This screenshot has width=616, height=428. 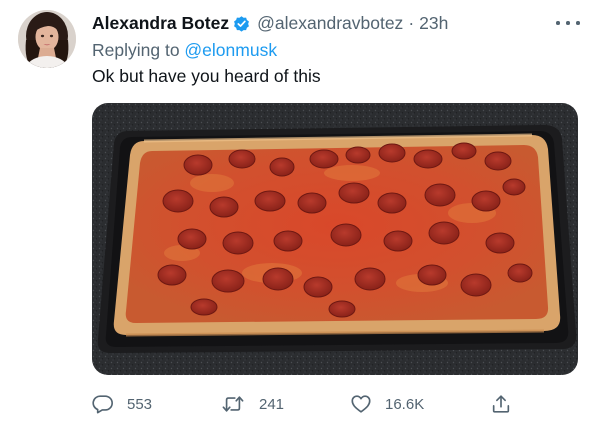 I want to click on reply-context: Replying to @elonmusk, so click(x=184, y=50).